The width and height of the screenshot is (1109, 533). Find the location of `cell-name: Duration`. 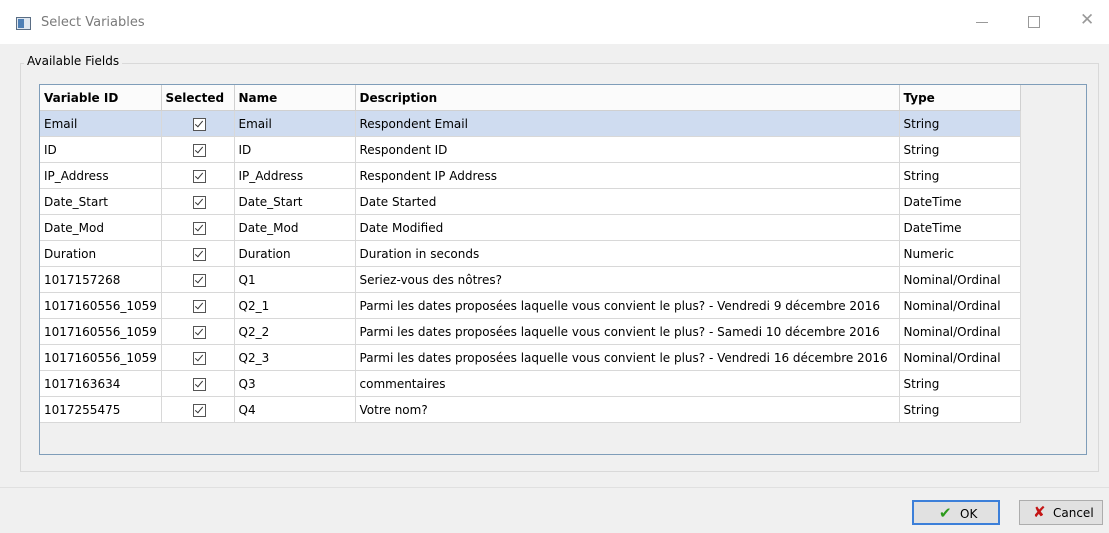

cell-name: Duration is located at coordinates (295, 253).